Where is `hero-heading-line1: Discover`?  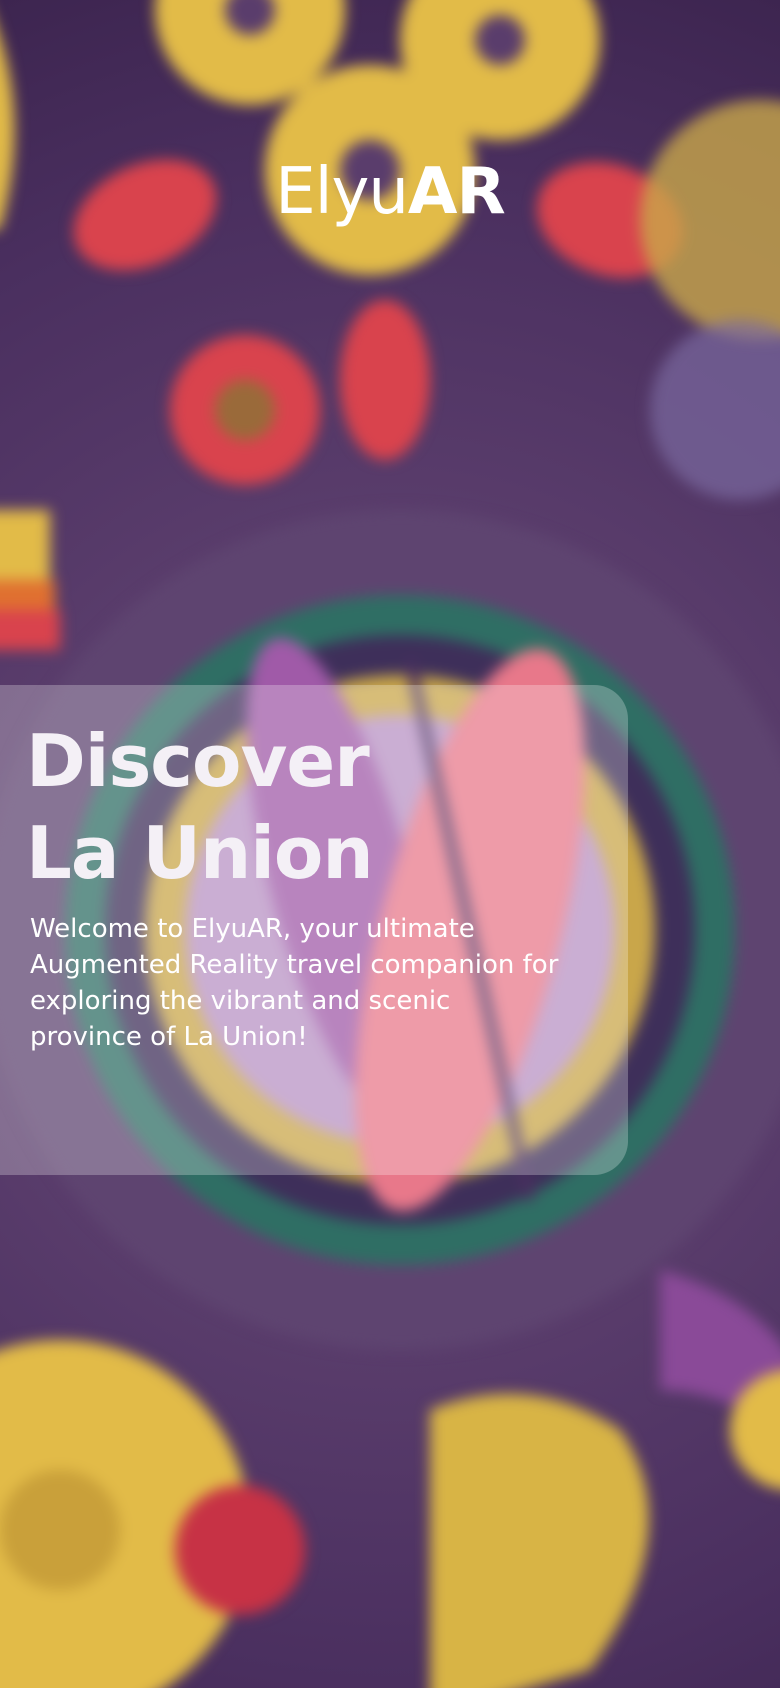
hero-heading-line1: Discover is located at coordinates (198, 761).